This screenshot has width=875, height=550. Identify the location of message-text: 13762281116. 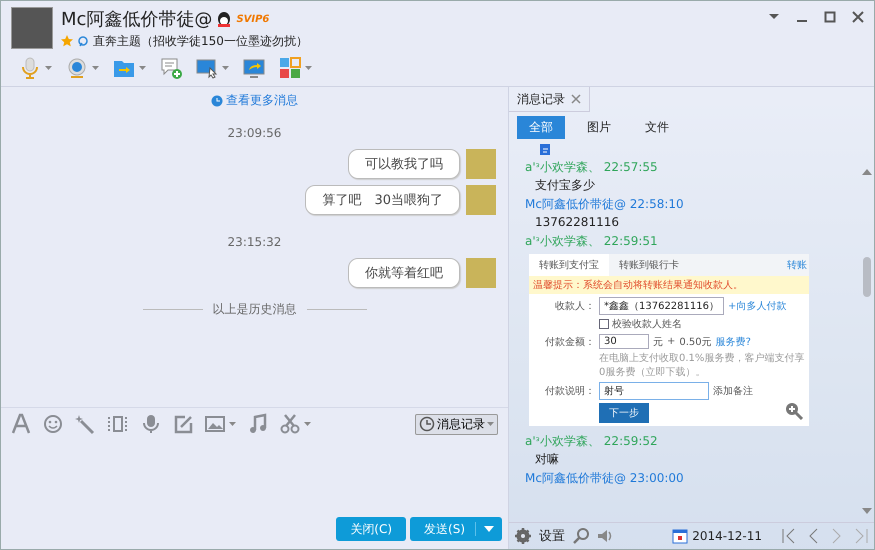
(577, 222).